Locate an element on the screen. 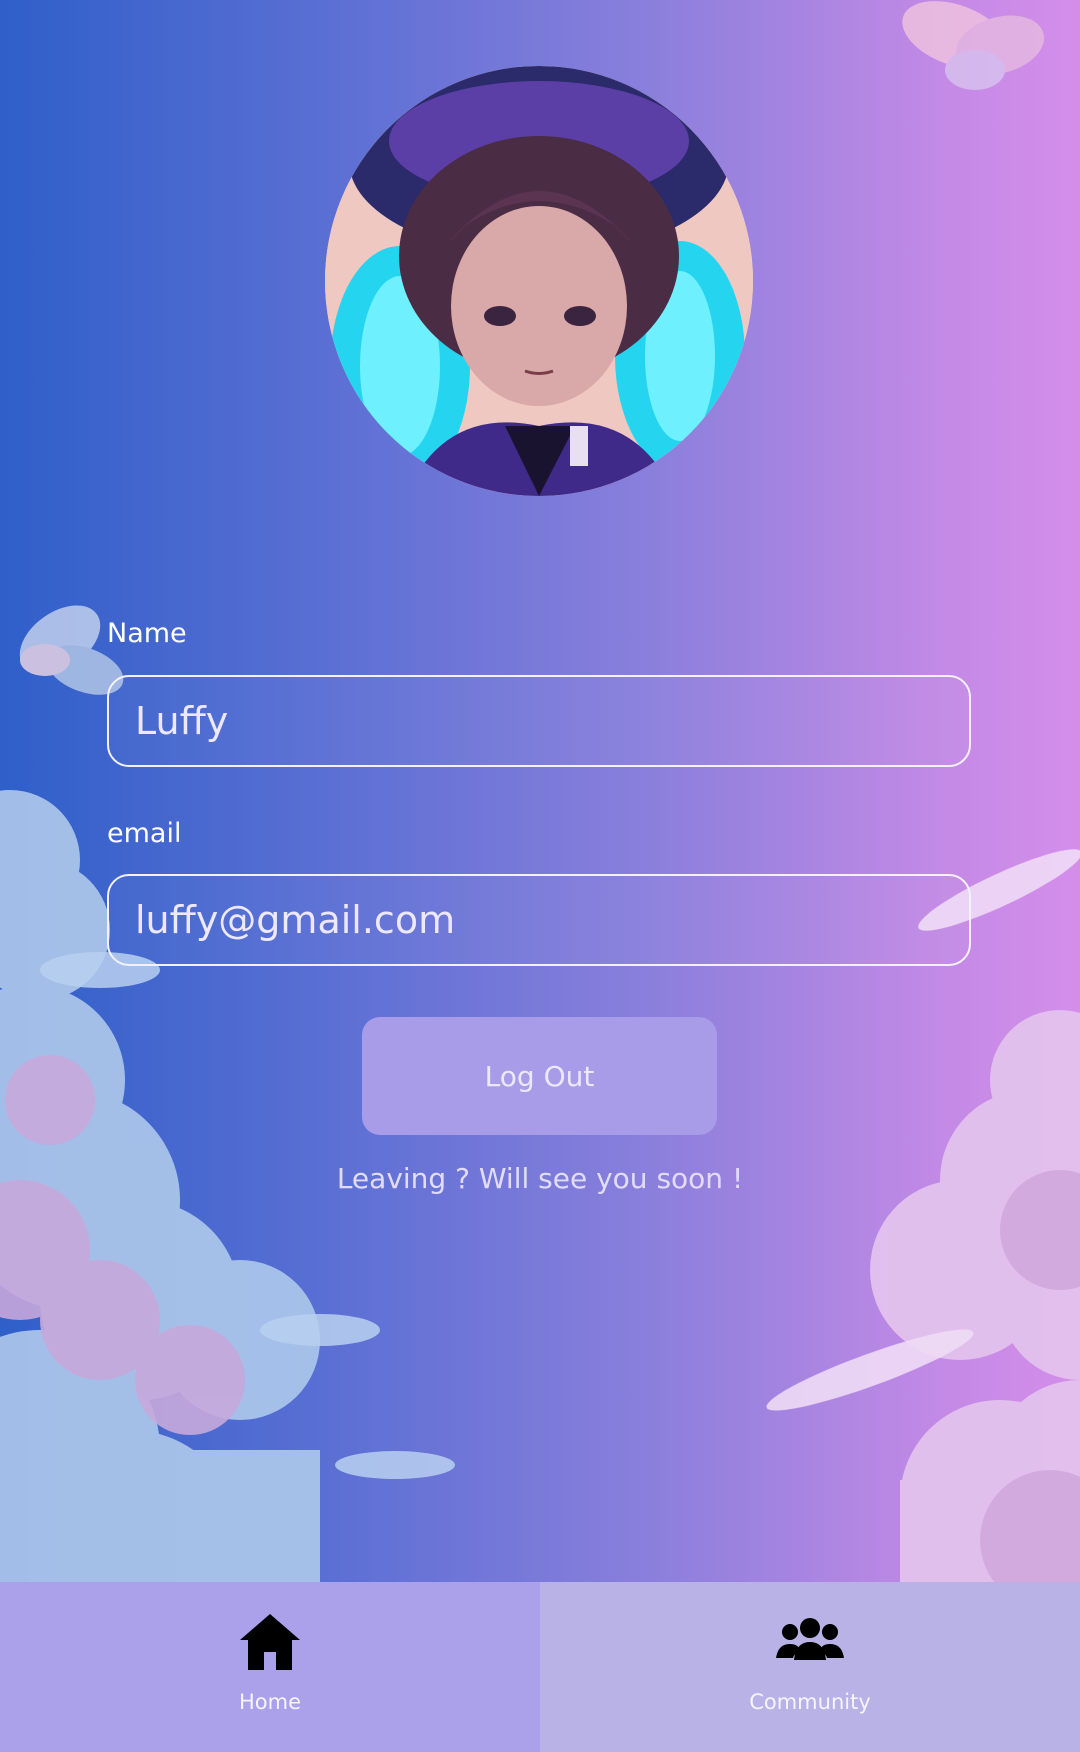 The width and height of the screenshot is (1080, 1752). name-label: Name is located at coordinates (147, 633).